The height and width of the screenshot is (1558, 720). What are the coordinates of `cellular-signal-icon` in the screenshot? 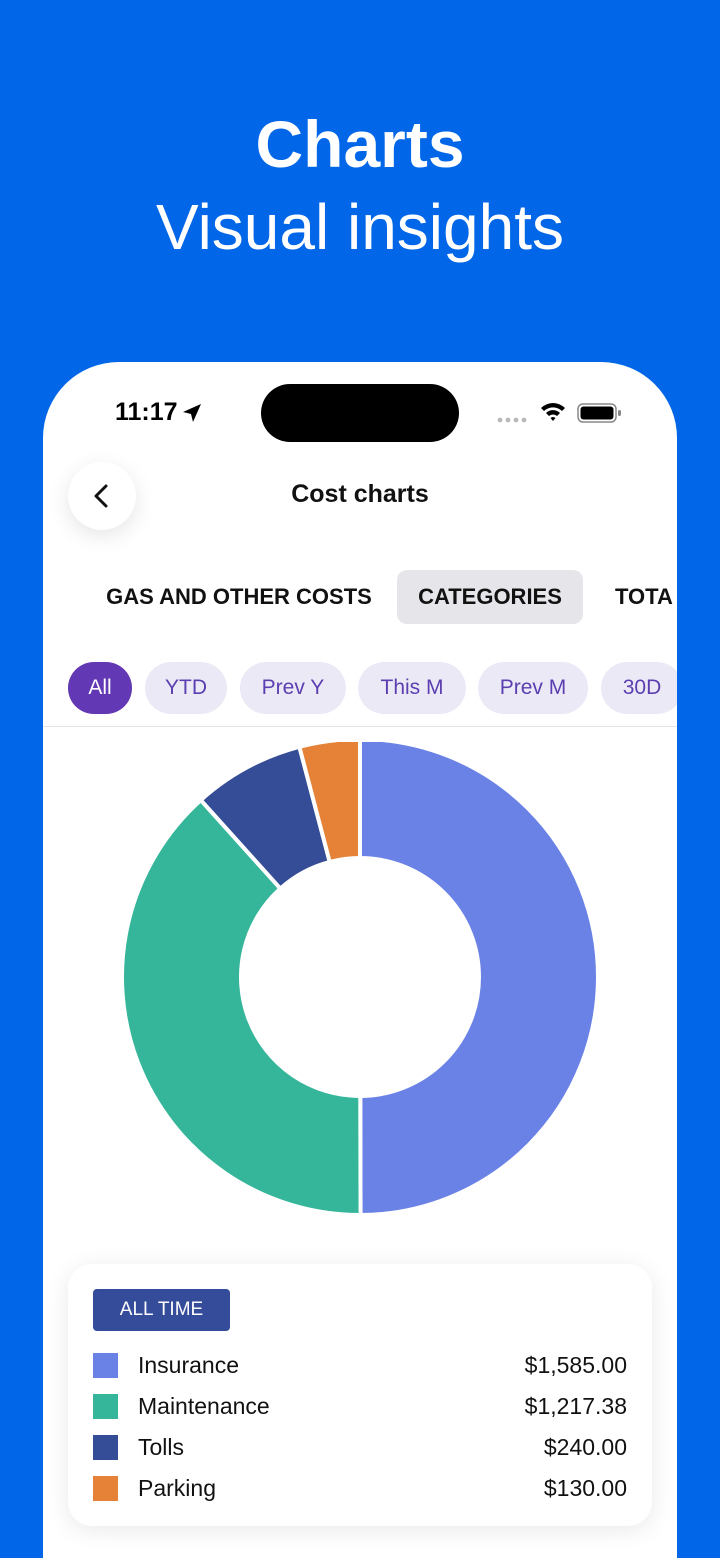 It's located at (512, 420).